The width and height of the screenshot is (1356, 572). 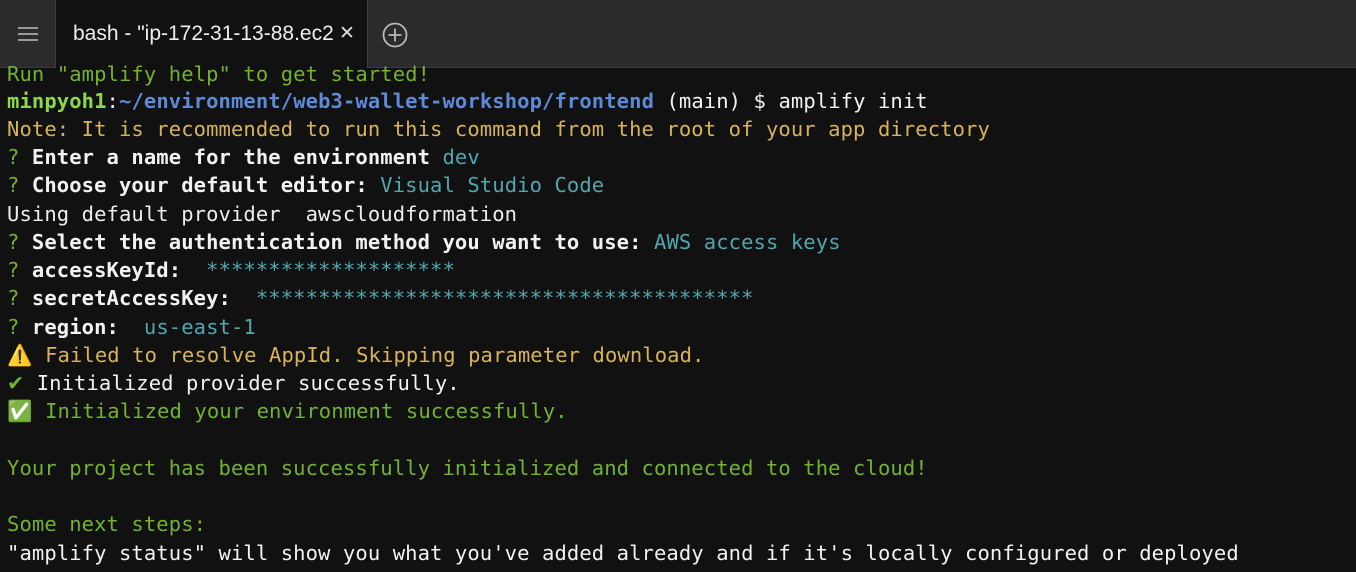 What do you see at coordinates (27, 34) in the screenshot?
I see `hamburger-icon` at bounding box center [27, 34].